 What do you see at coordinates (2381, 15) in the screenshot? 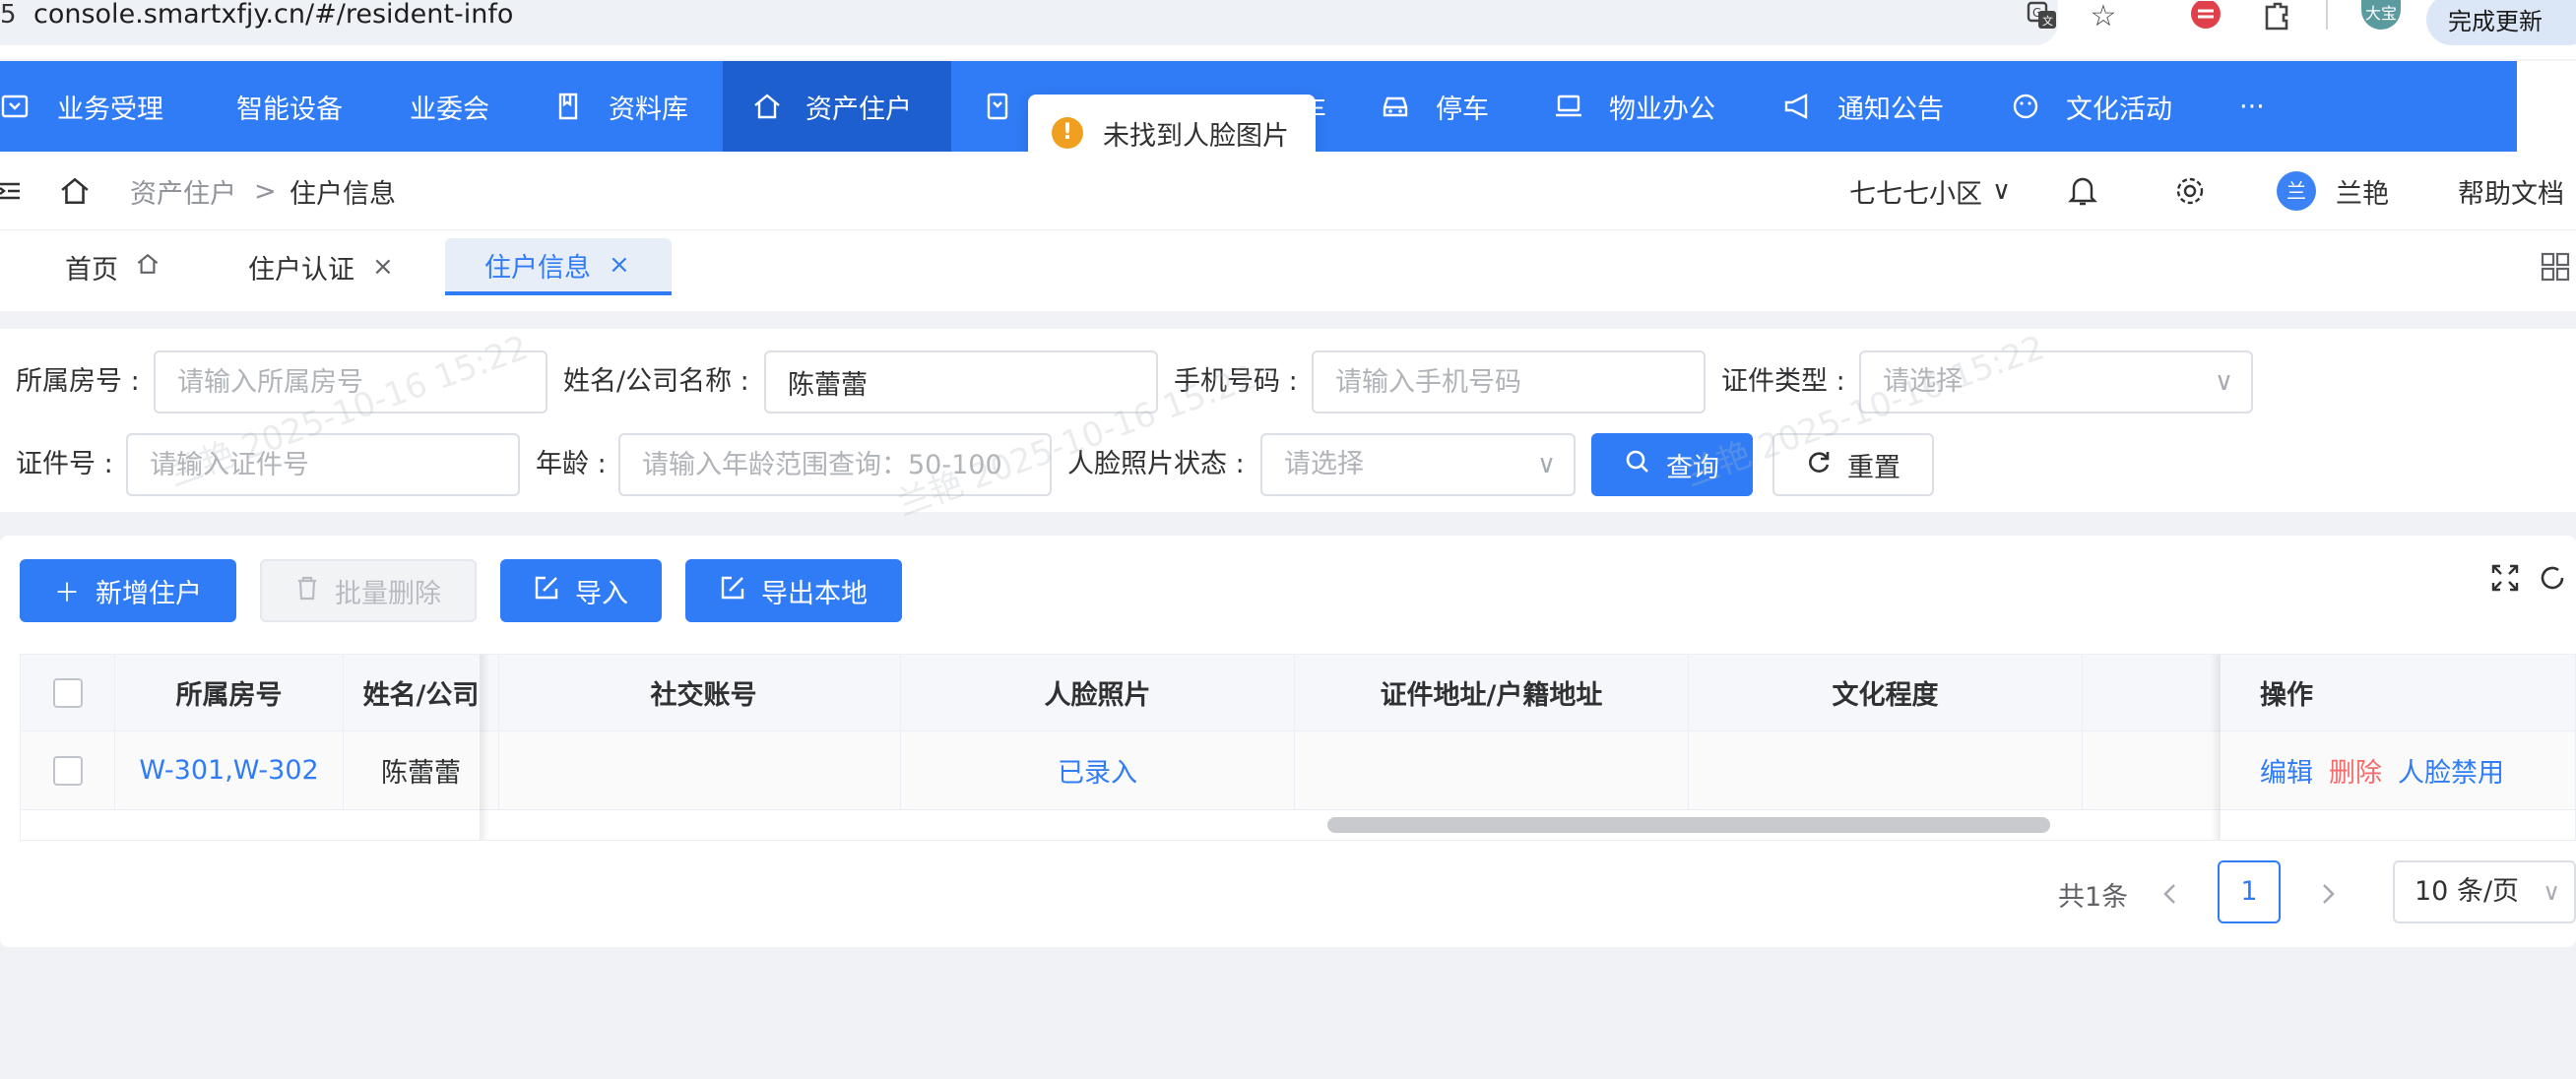
I see `profile-avatar: 大宝` at bounding box center [2381, 15].